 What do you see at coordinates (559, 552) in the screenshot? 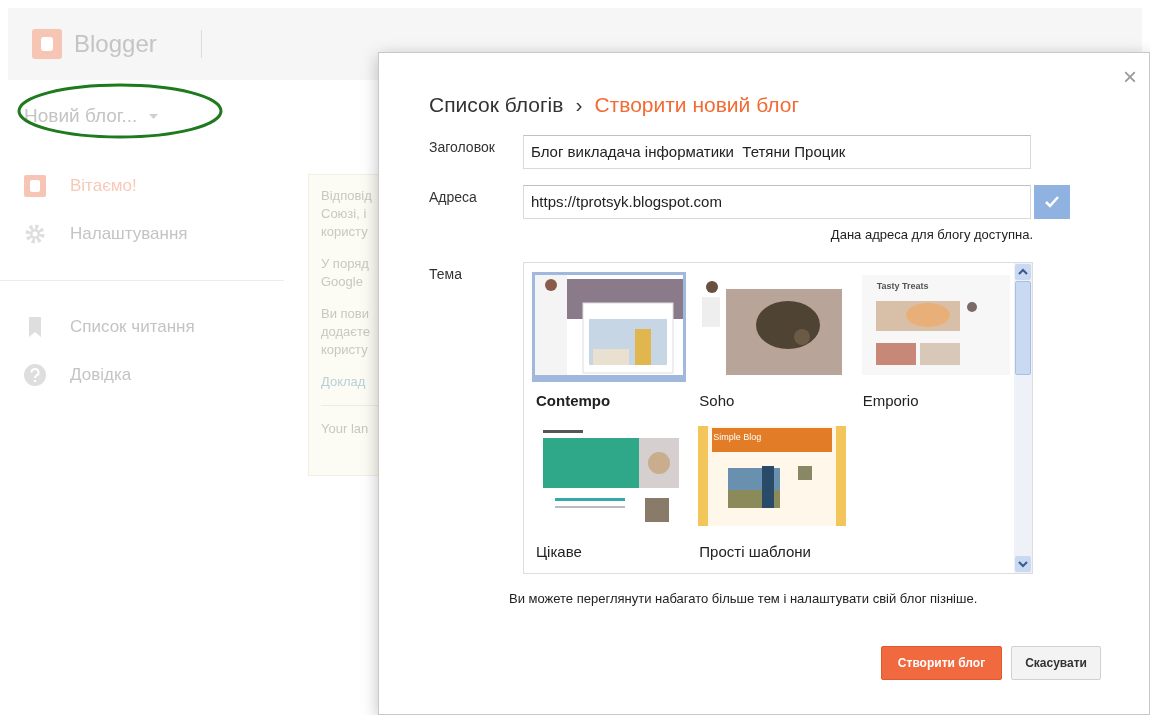
I see `theme-name: Цікаве` at bounding box center [559, 552].